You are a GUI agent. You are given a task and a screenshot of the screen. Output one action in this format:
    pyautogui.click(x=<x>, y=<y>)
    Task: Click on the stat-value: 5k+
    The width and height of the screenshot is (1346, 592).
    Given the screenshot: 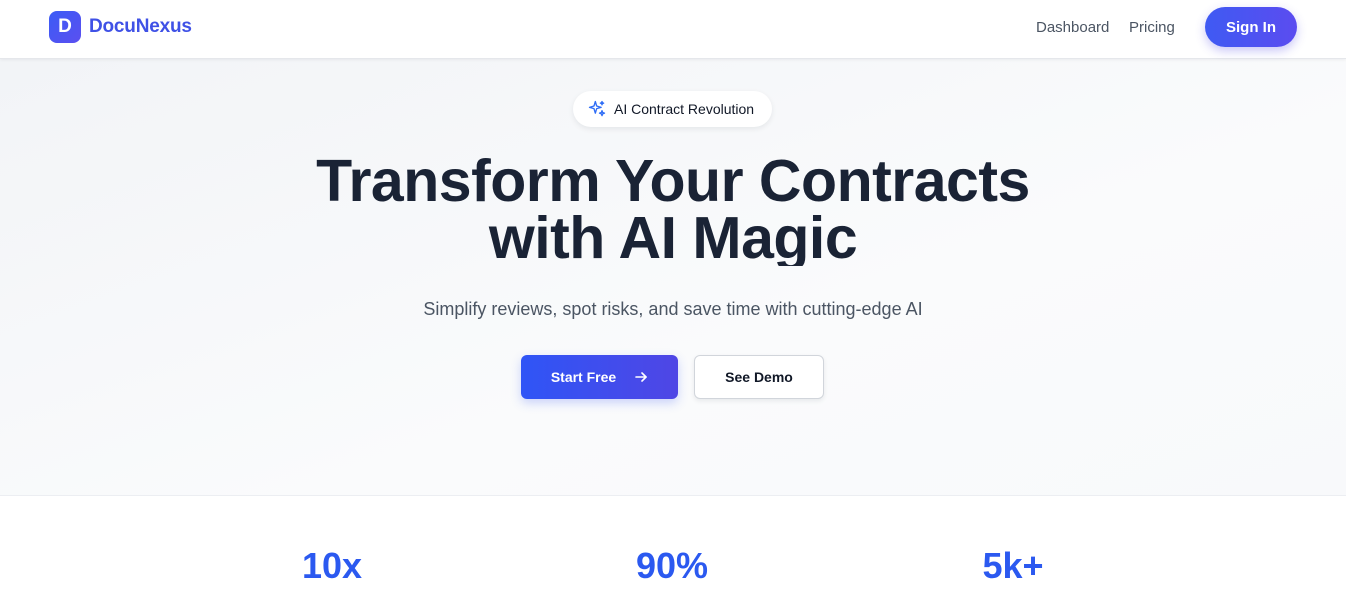 What is the action you would take?
    pyautogui.click(x=1013, y=565)
    